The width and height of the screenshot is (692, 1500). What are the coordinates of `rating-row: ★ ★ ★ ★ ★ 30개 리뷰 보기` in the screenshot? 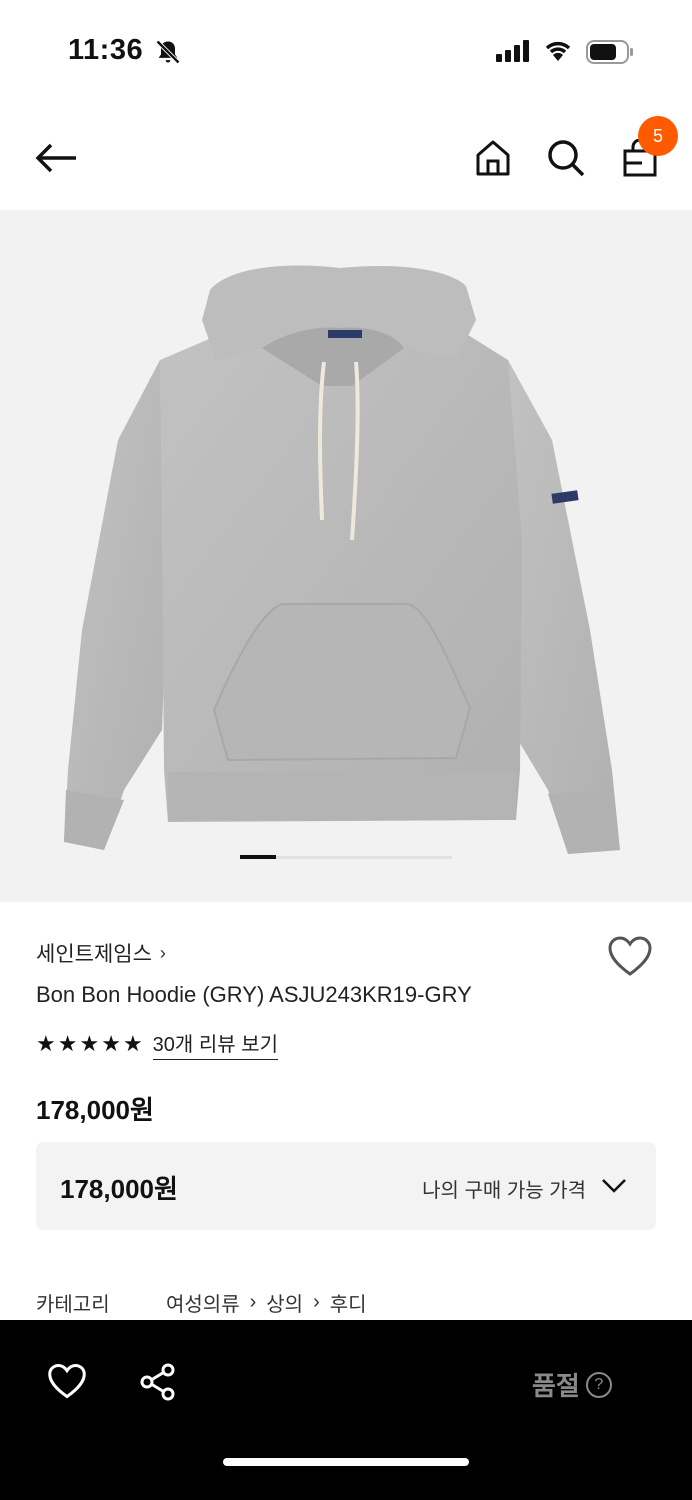 It's located at (157, 1044).